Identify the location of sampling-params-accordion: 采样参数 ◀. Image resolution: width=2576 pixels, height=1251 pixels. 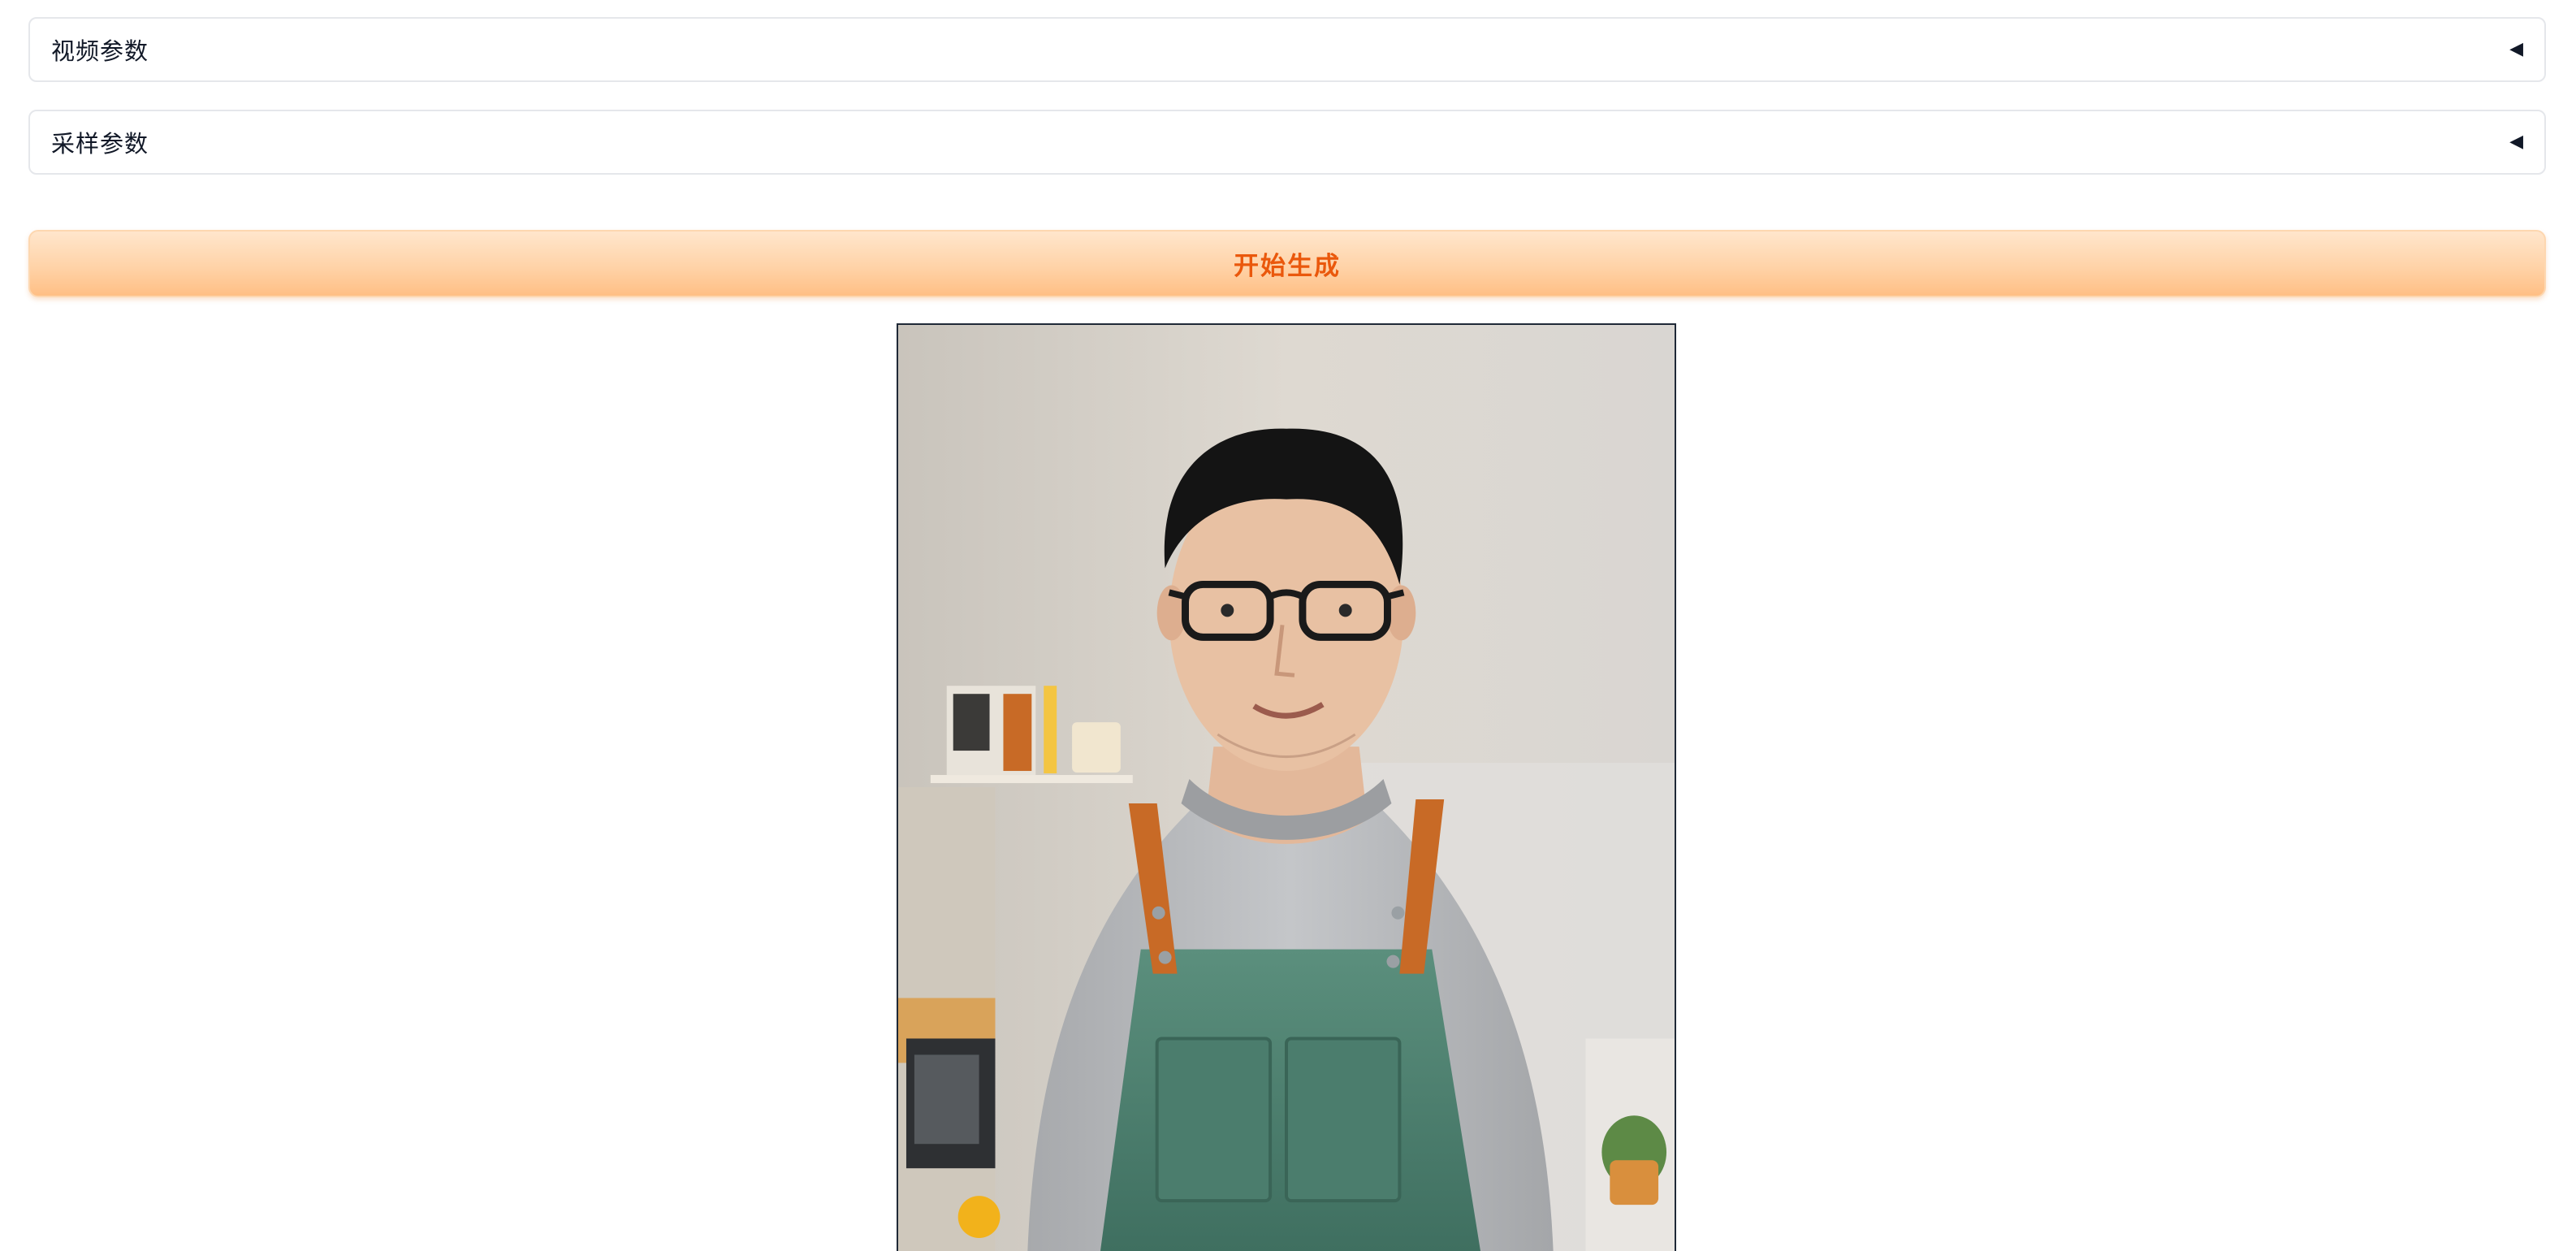
(1287, 142).